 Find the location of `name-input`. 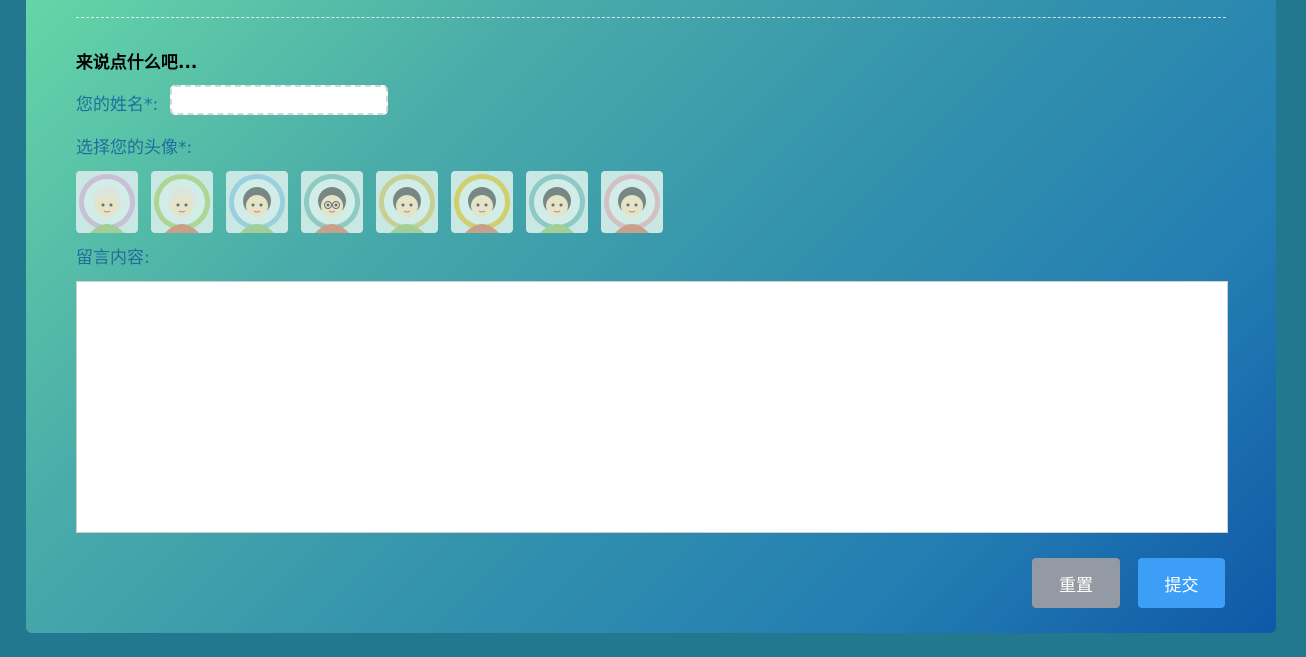

name-input is located at coordinates (279, 100).